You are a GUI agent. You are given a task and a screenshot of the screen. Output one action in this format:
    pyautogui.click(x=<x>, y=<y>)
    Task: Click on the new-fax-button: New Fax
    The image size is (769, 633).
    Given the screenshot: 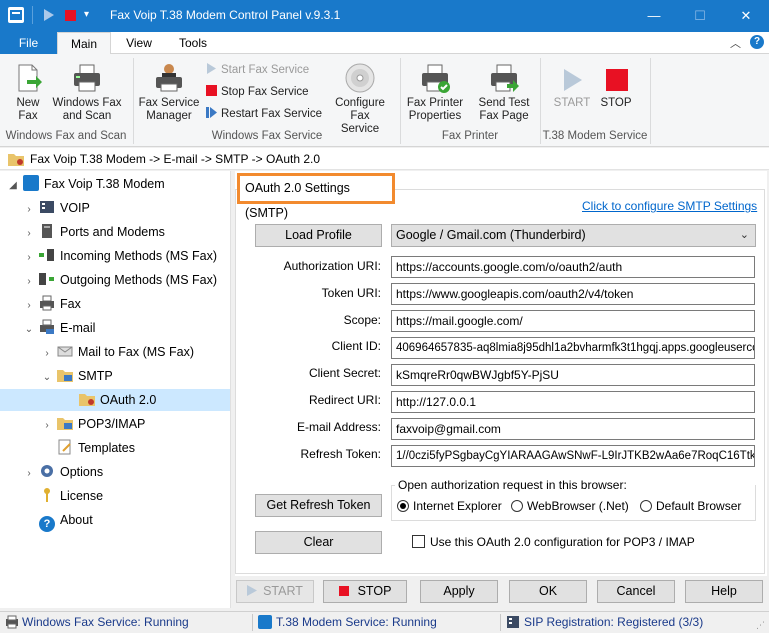 What is the action you would take?
    pyautogui.click(x=28, y=92)
    